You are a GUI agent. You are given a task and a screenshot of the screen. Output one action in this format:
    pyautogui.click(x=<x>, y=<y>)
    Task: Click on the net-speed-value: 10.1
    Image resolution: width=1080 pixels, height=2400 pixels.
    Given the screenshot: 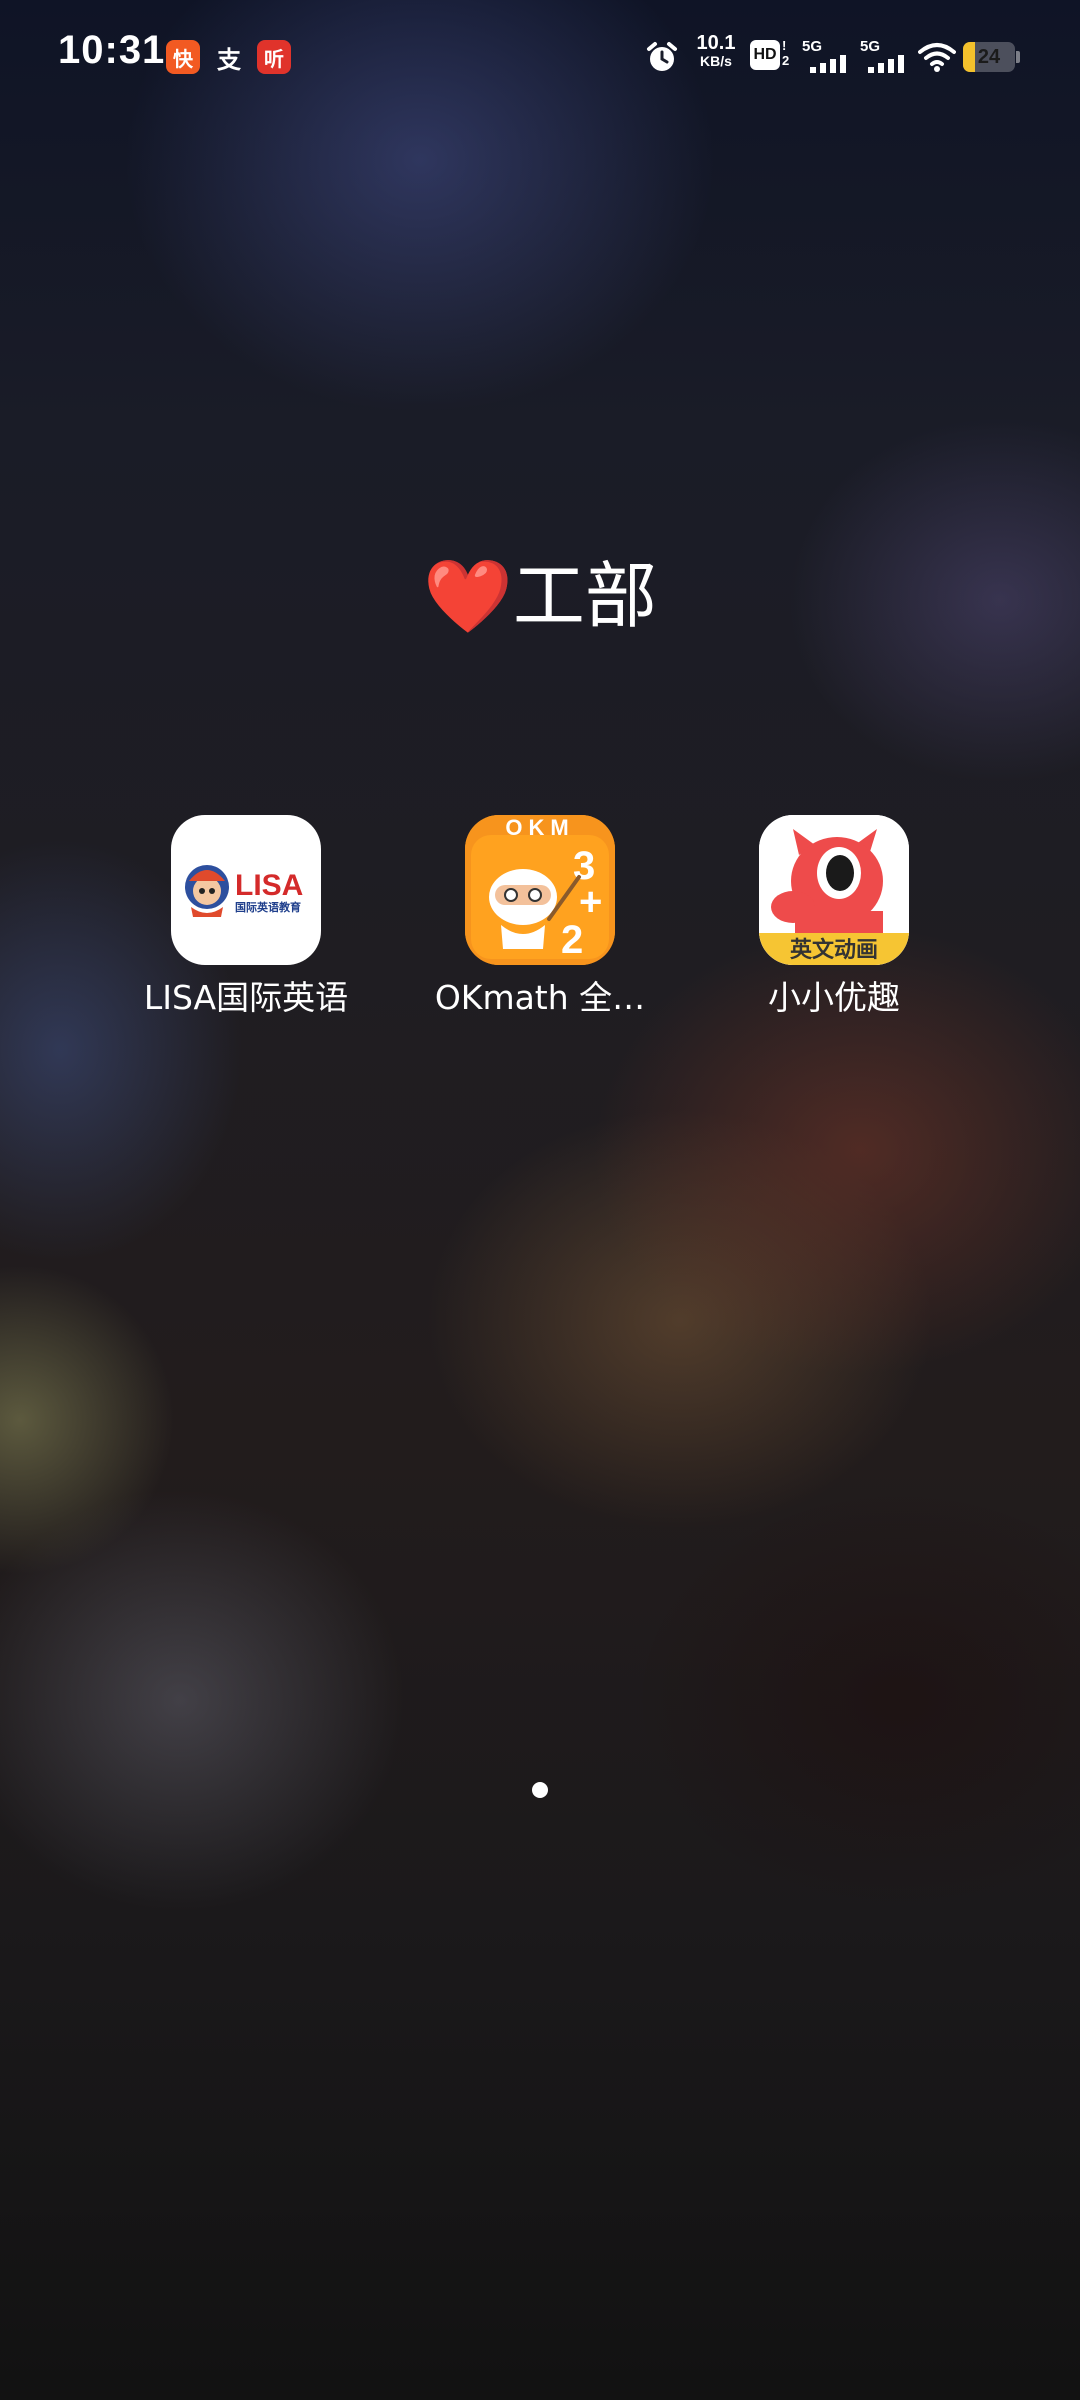 What is the action you would take?
    pyautogui.click(x=716, y=43)
    